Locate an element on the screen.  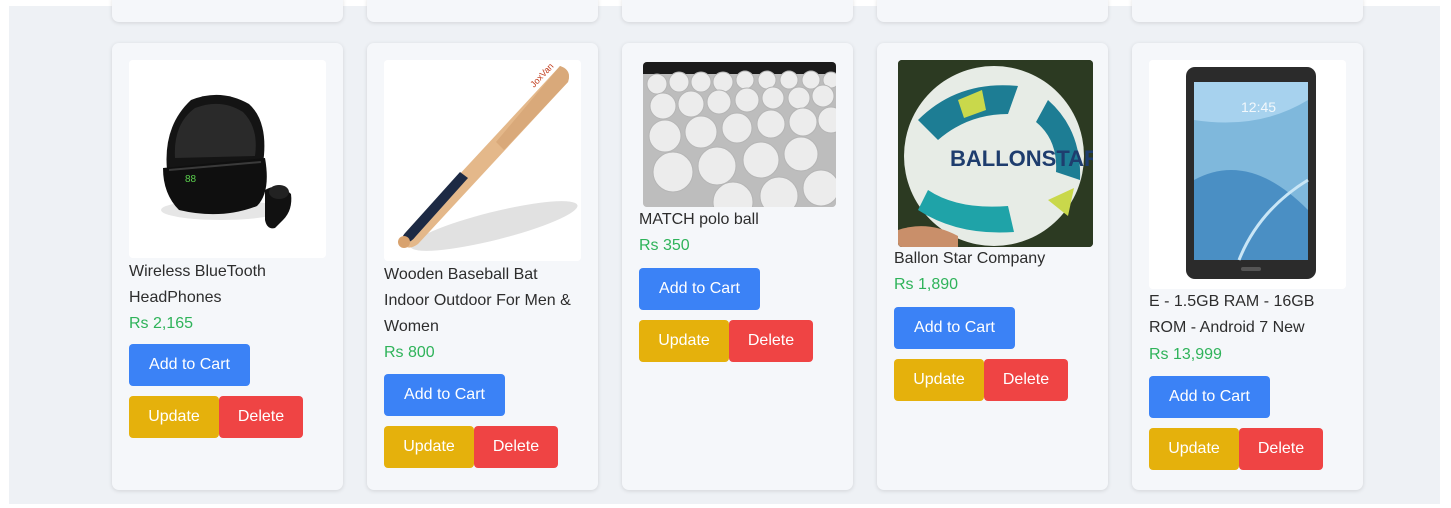
polo-balls-icon is located at coordinates (739, 134).